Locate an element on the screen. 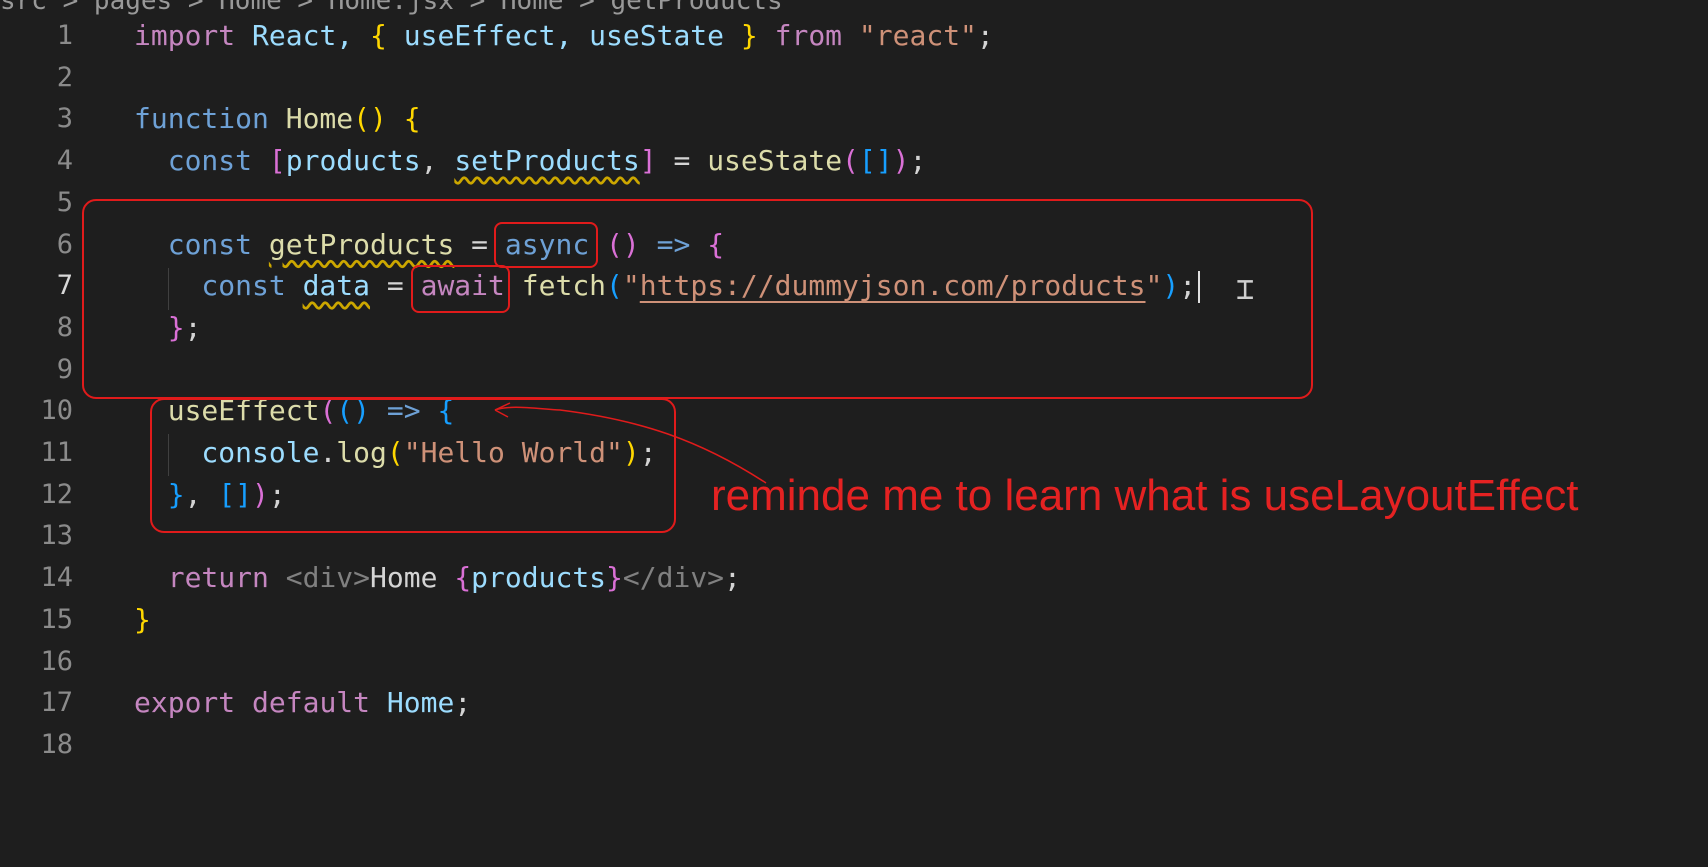 Image resolution: width=1708 pixels, height=867 pixels. annotation-arrow is located at coordinates (630, 443).